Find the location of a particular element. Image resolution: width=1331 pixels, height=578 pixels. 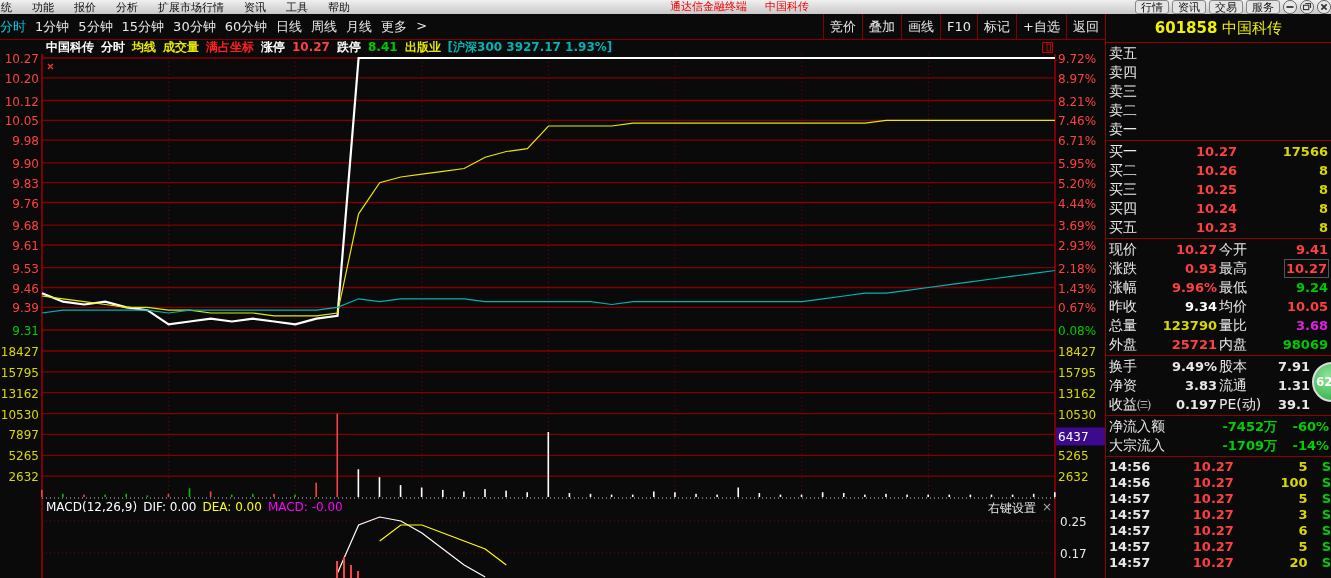

order-label: 卖五 is located at coordinates (1123, 53).